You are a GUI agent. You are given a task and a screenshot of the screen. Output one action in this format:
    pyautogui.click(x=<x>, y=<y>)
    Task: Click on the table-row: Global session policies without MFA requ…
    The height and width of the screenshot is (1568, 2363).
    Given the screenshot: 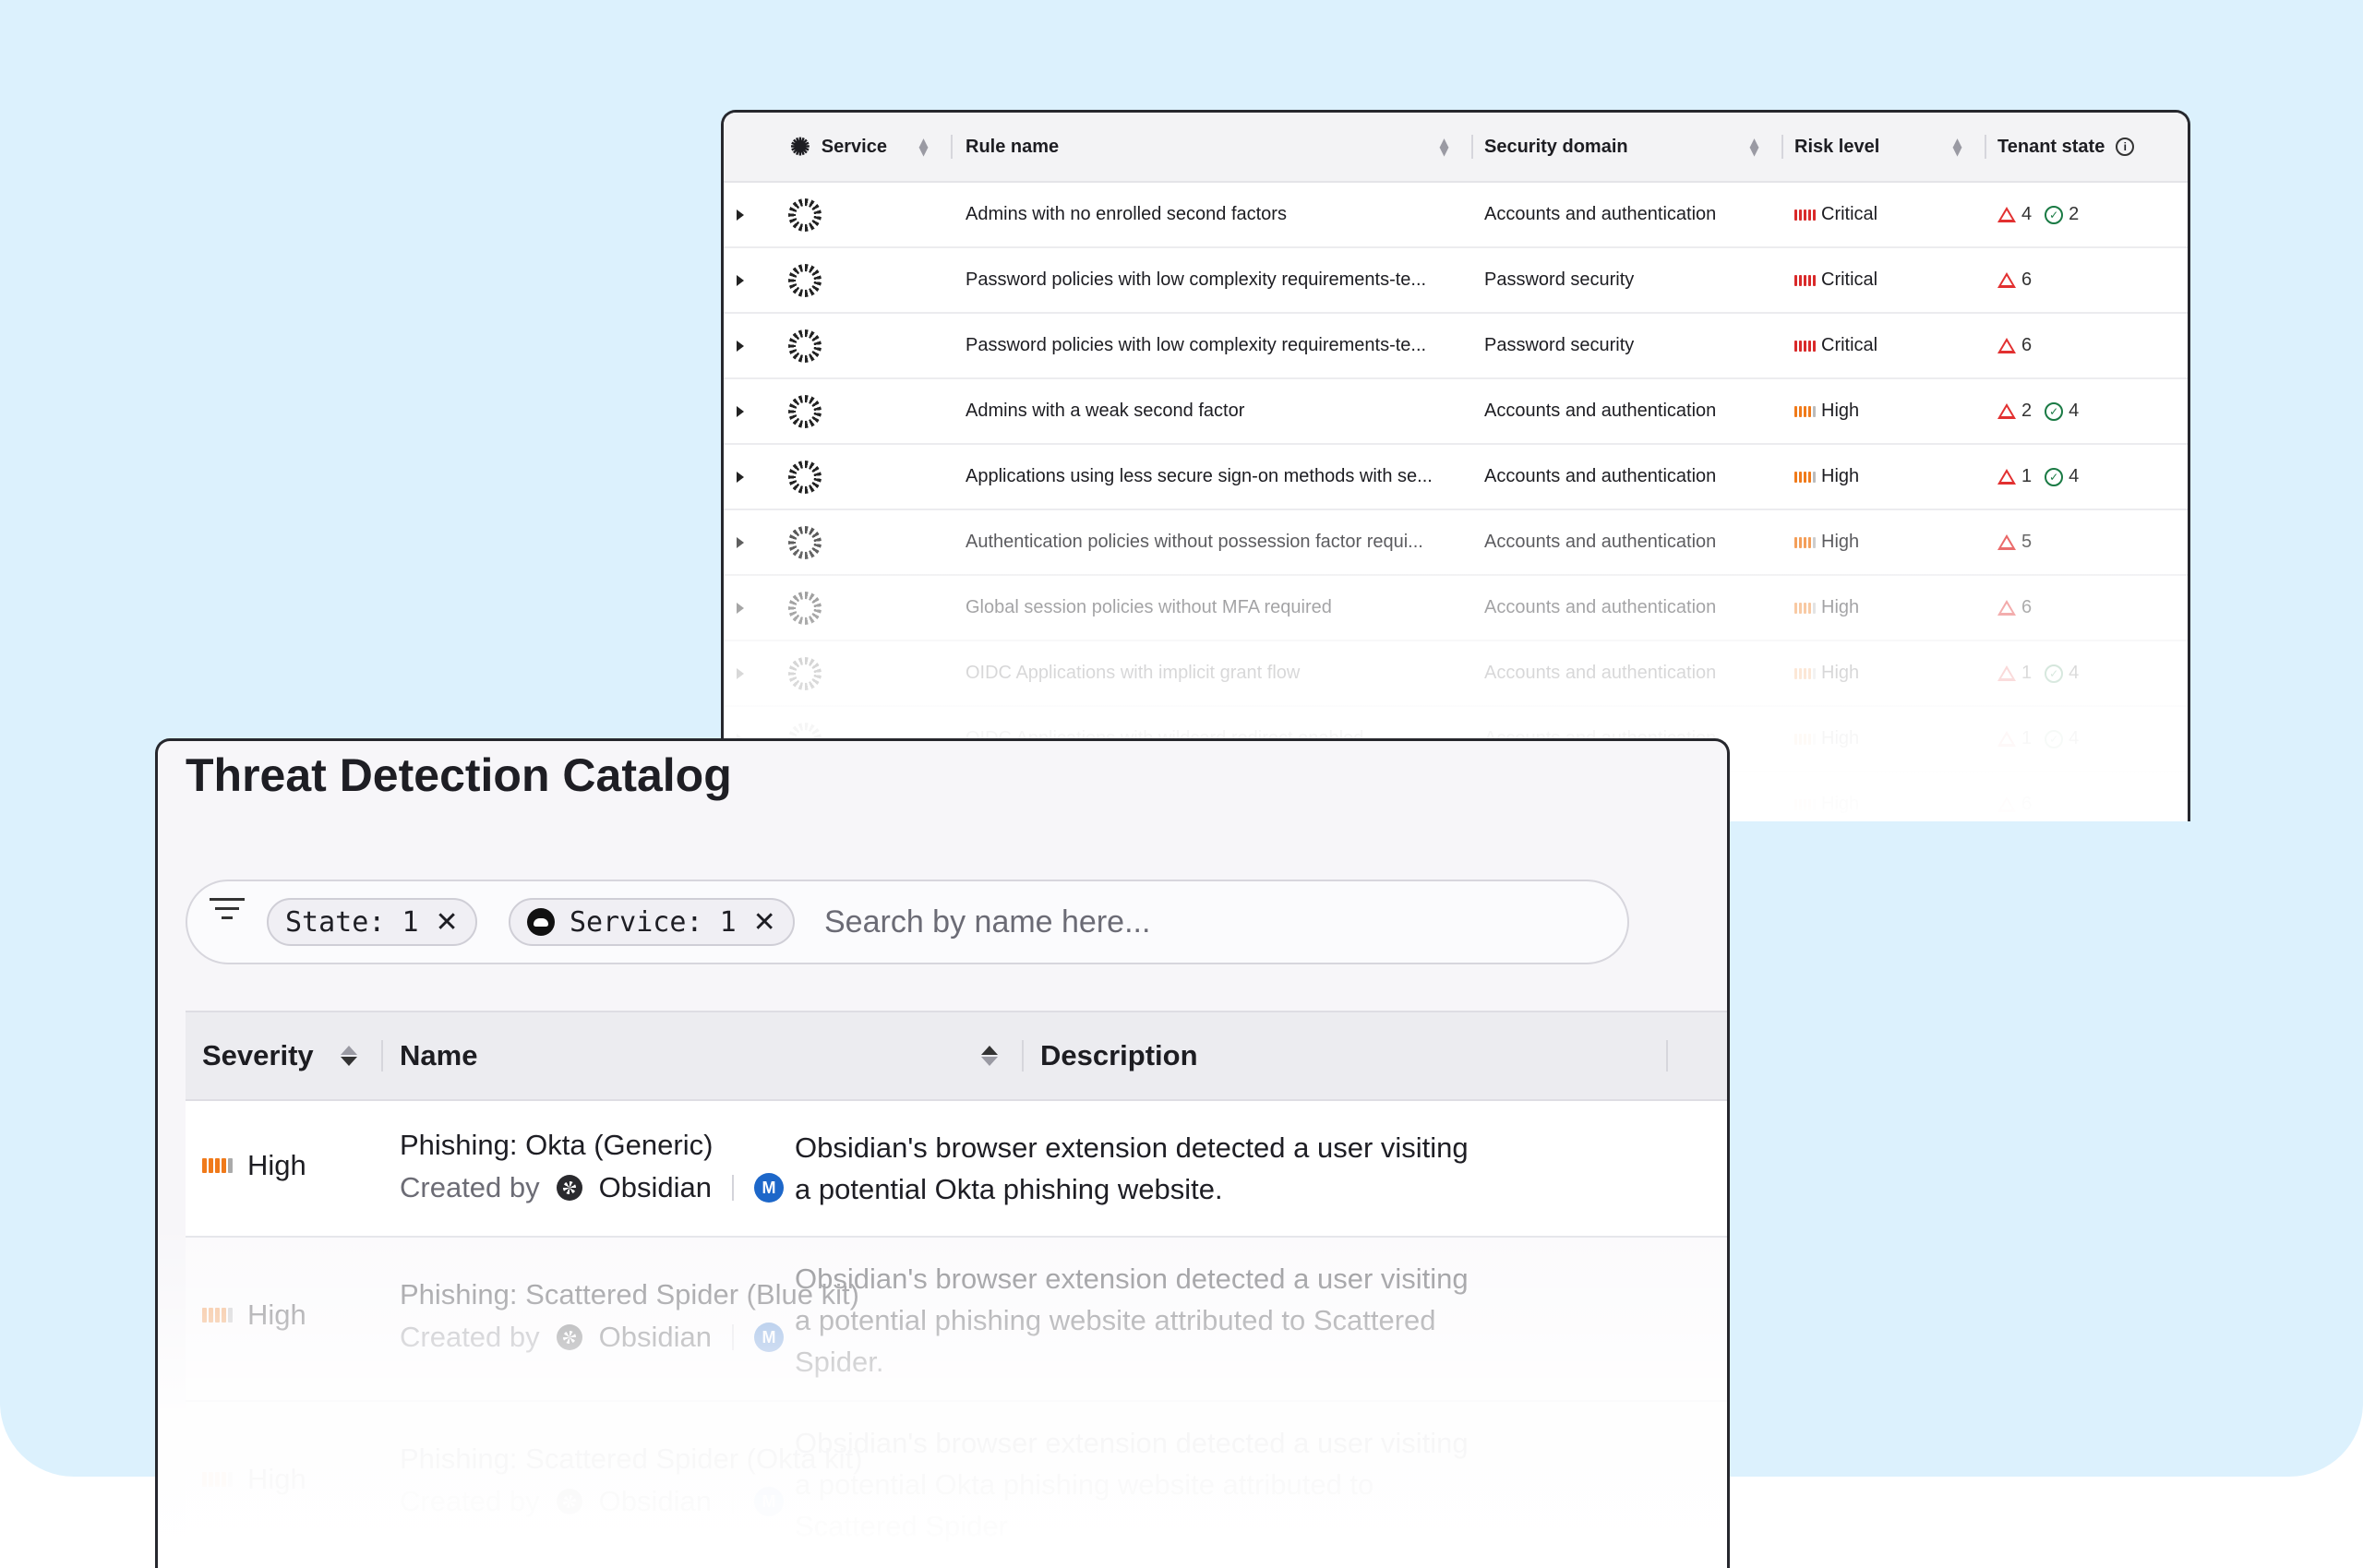 What is the action you would take?
    pyautogui.click(x=1456, y=609)
    